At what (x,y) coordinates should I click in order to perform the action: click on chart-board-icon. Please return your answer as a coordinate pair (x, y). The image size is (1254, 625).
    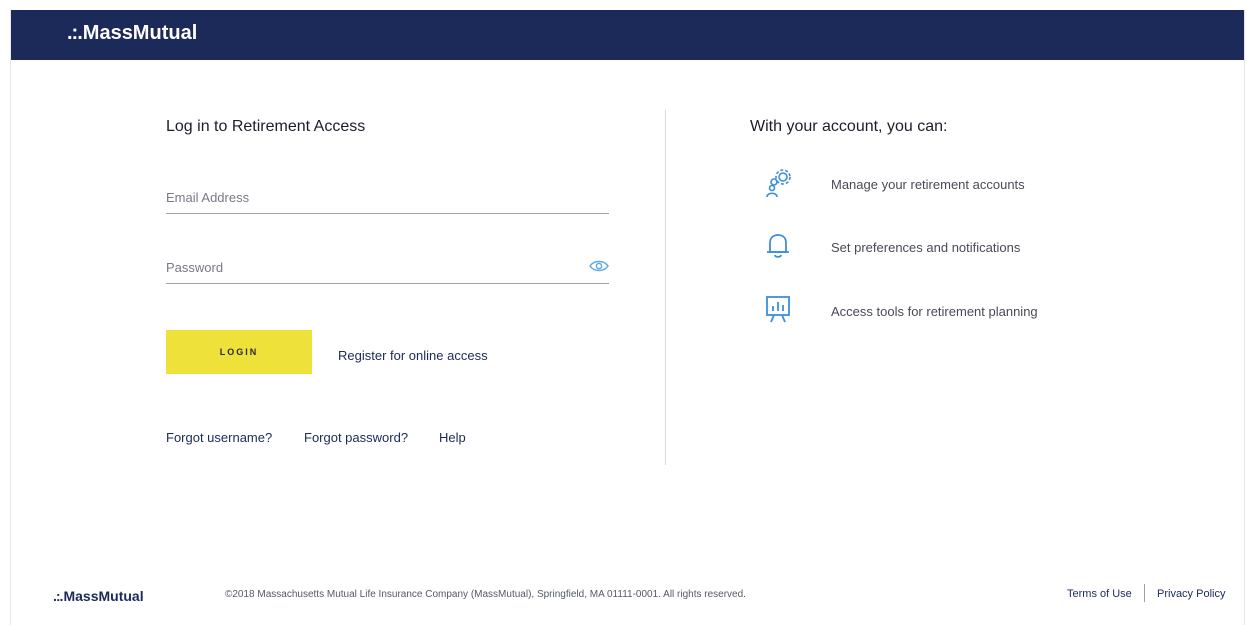
    Looking at the image, I should click on (778, 309).